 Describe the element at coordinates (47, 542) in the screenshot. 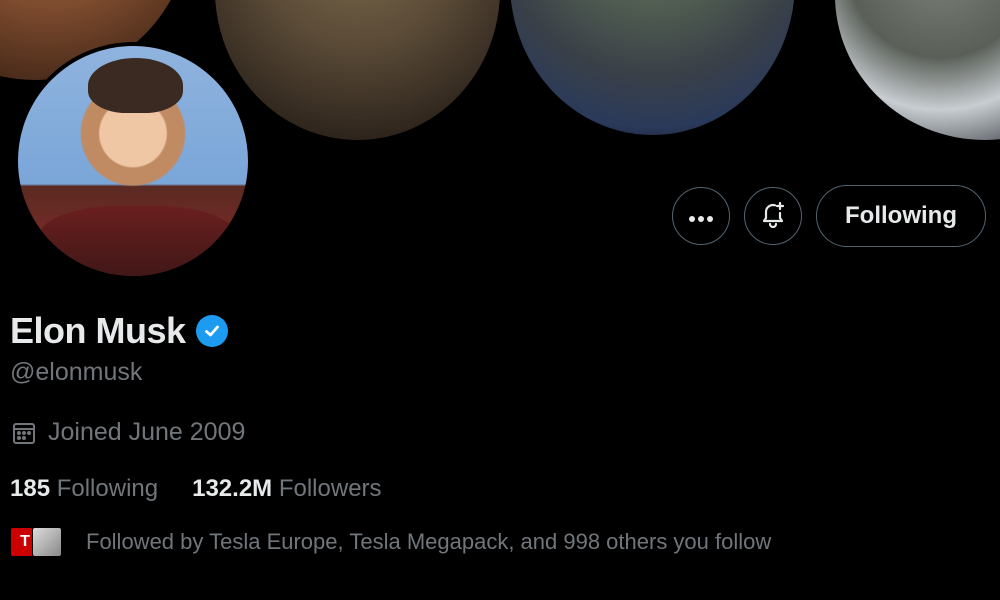

I see `megapack-avatar` at that location.